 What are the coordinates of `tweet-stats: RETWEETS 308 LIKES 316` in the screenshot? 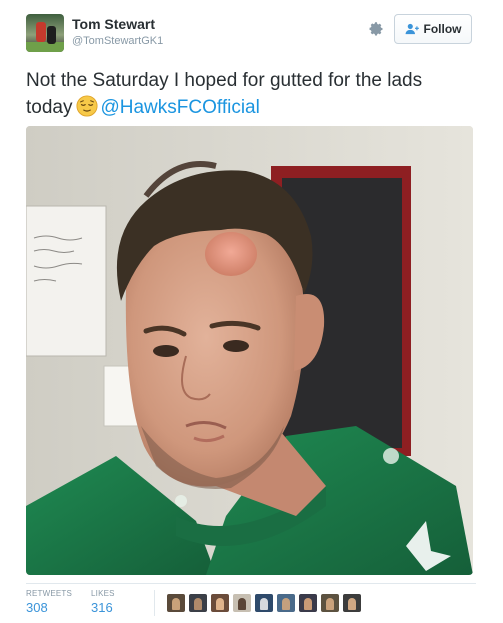 It's located at (251, 601).